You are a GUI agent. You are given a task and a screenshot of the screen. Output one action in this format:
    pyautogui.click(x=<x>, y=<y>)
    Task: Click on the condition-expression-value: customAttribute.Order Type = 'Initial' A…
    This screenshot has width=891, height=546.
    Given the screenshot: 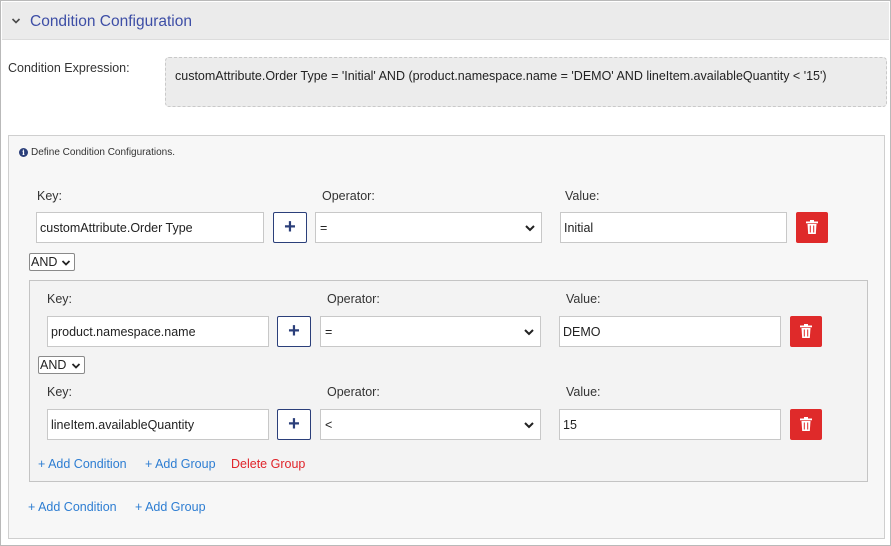 What is the action you would take?
    pyautogui.click(x=526, y=82)
    